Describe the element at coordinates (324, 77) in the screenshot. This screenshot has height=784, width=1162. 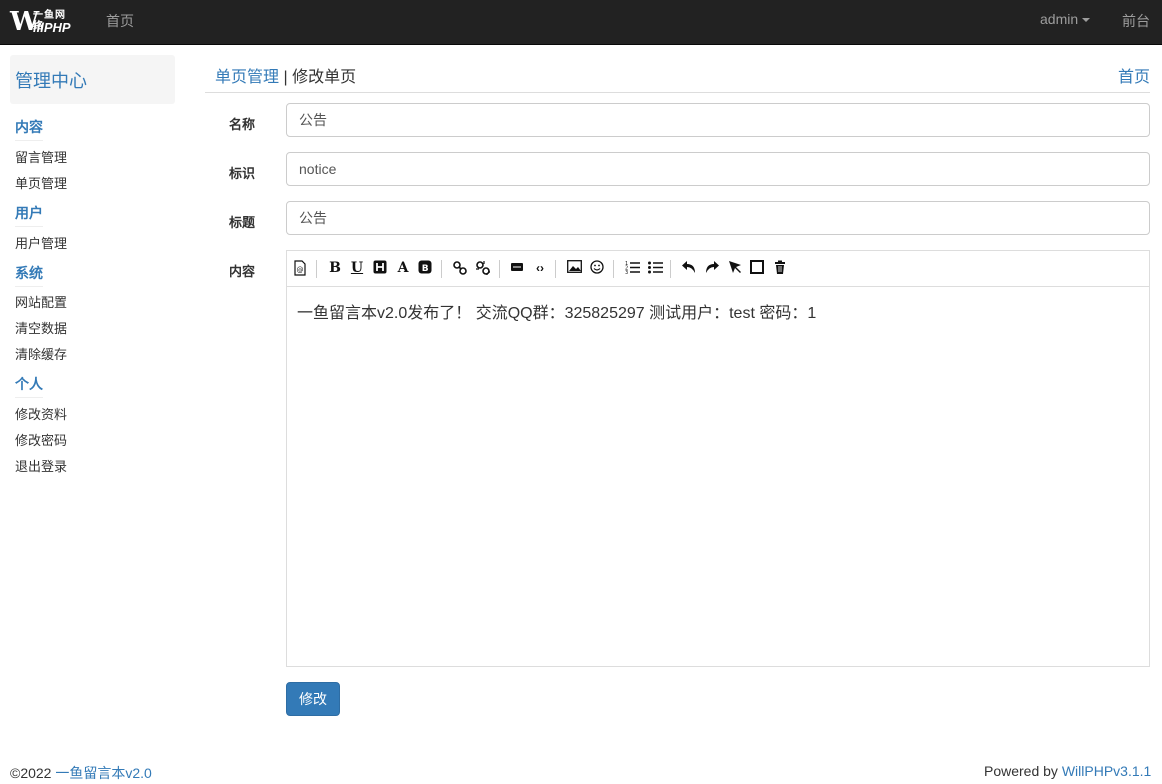
I see `breadcrumb-current: 修改单页` at that location.